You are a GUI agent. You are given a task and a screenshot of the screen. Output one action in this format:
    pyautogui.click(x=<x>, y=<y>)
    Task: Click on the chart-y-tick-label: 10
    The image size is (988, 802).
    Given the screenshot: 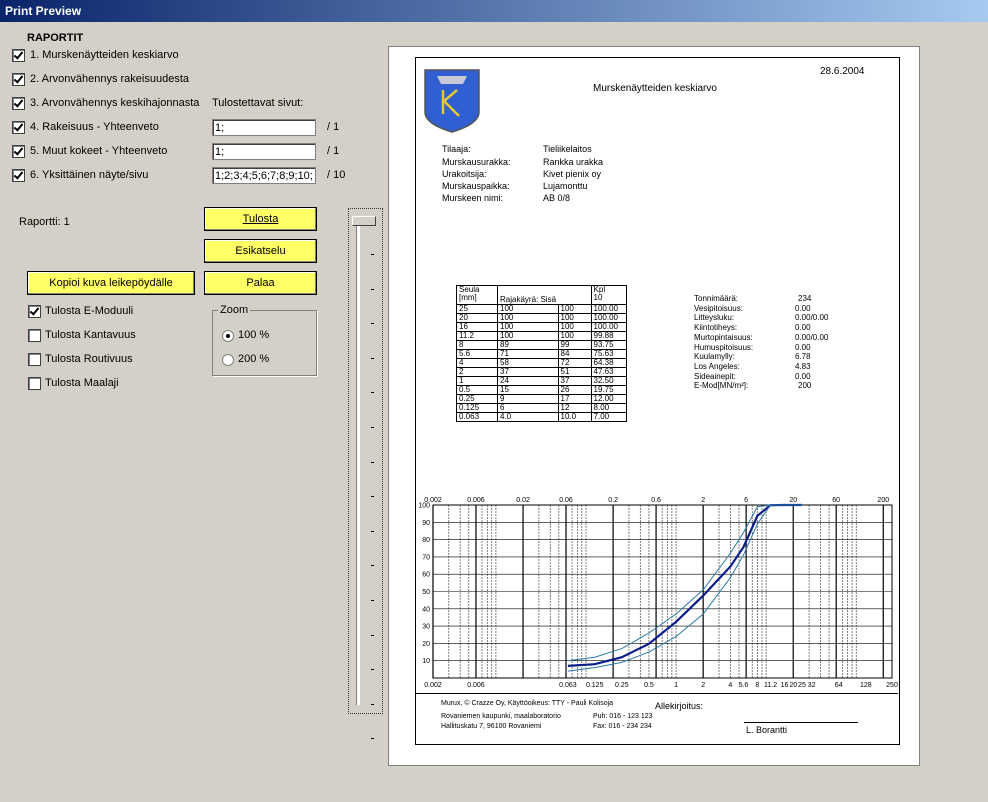 What is the action you would take?
    pyautogui.click(x=426, y=661)
    